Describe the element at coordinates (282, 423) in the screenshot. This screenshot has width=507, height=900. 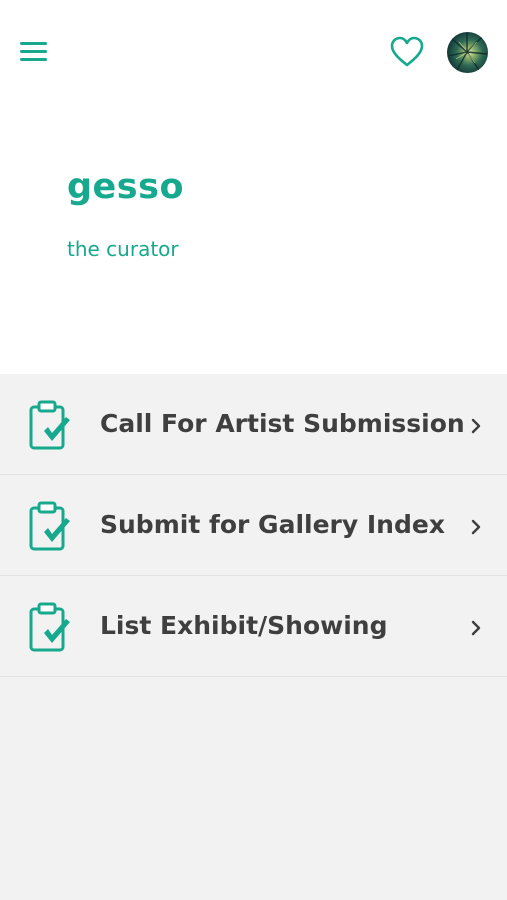
I see `menu-item-label: Call For Artist Submission` at that location.